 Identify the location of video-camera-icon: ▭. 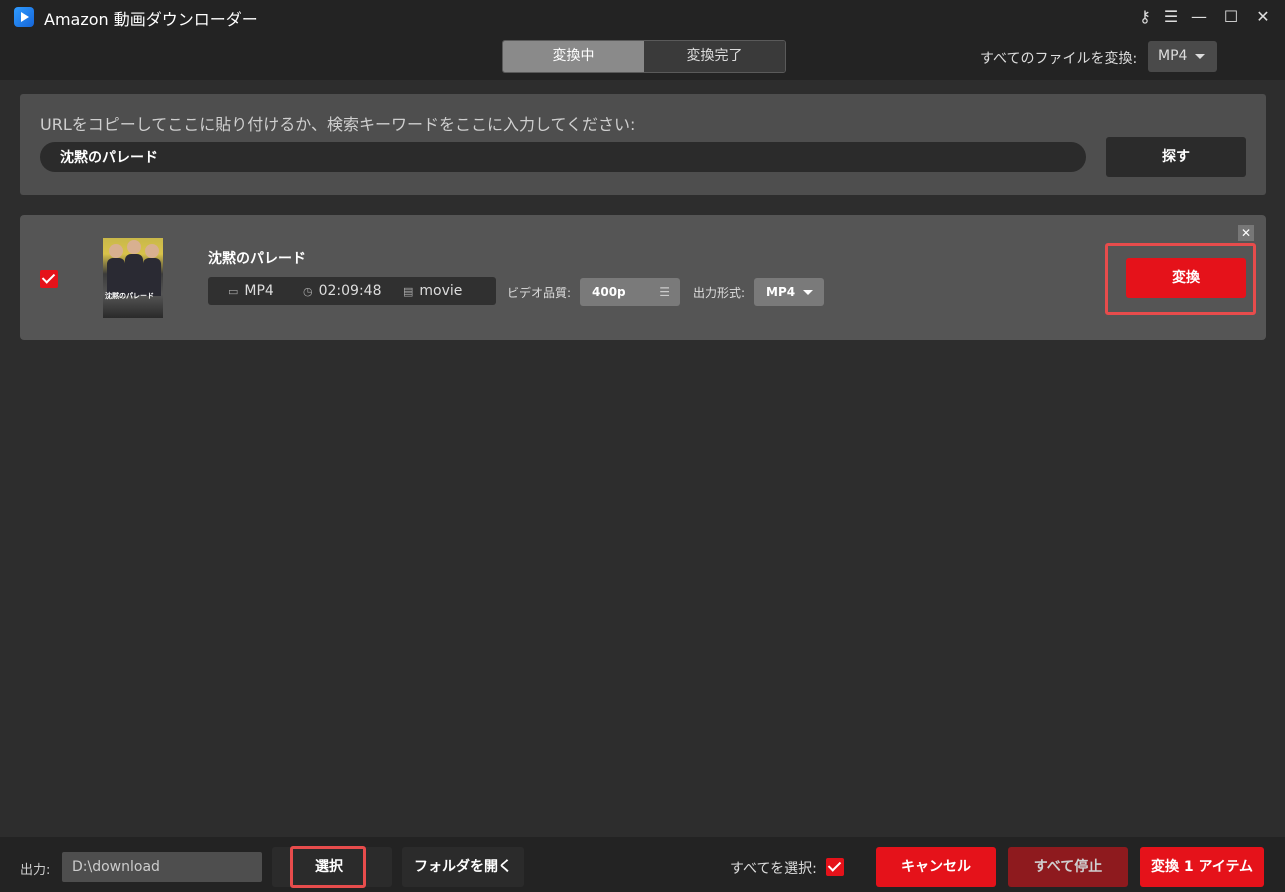
(233, 291).